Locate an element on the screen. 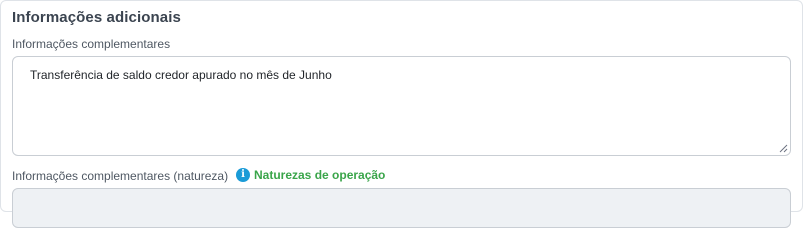  section-title: Informações adicionais is located at coordinates (96, 17).